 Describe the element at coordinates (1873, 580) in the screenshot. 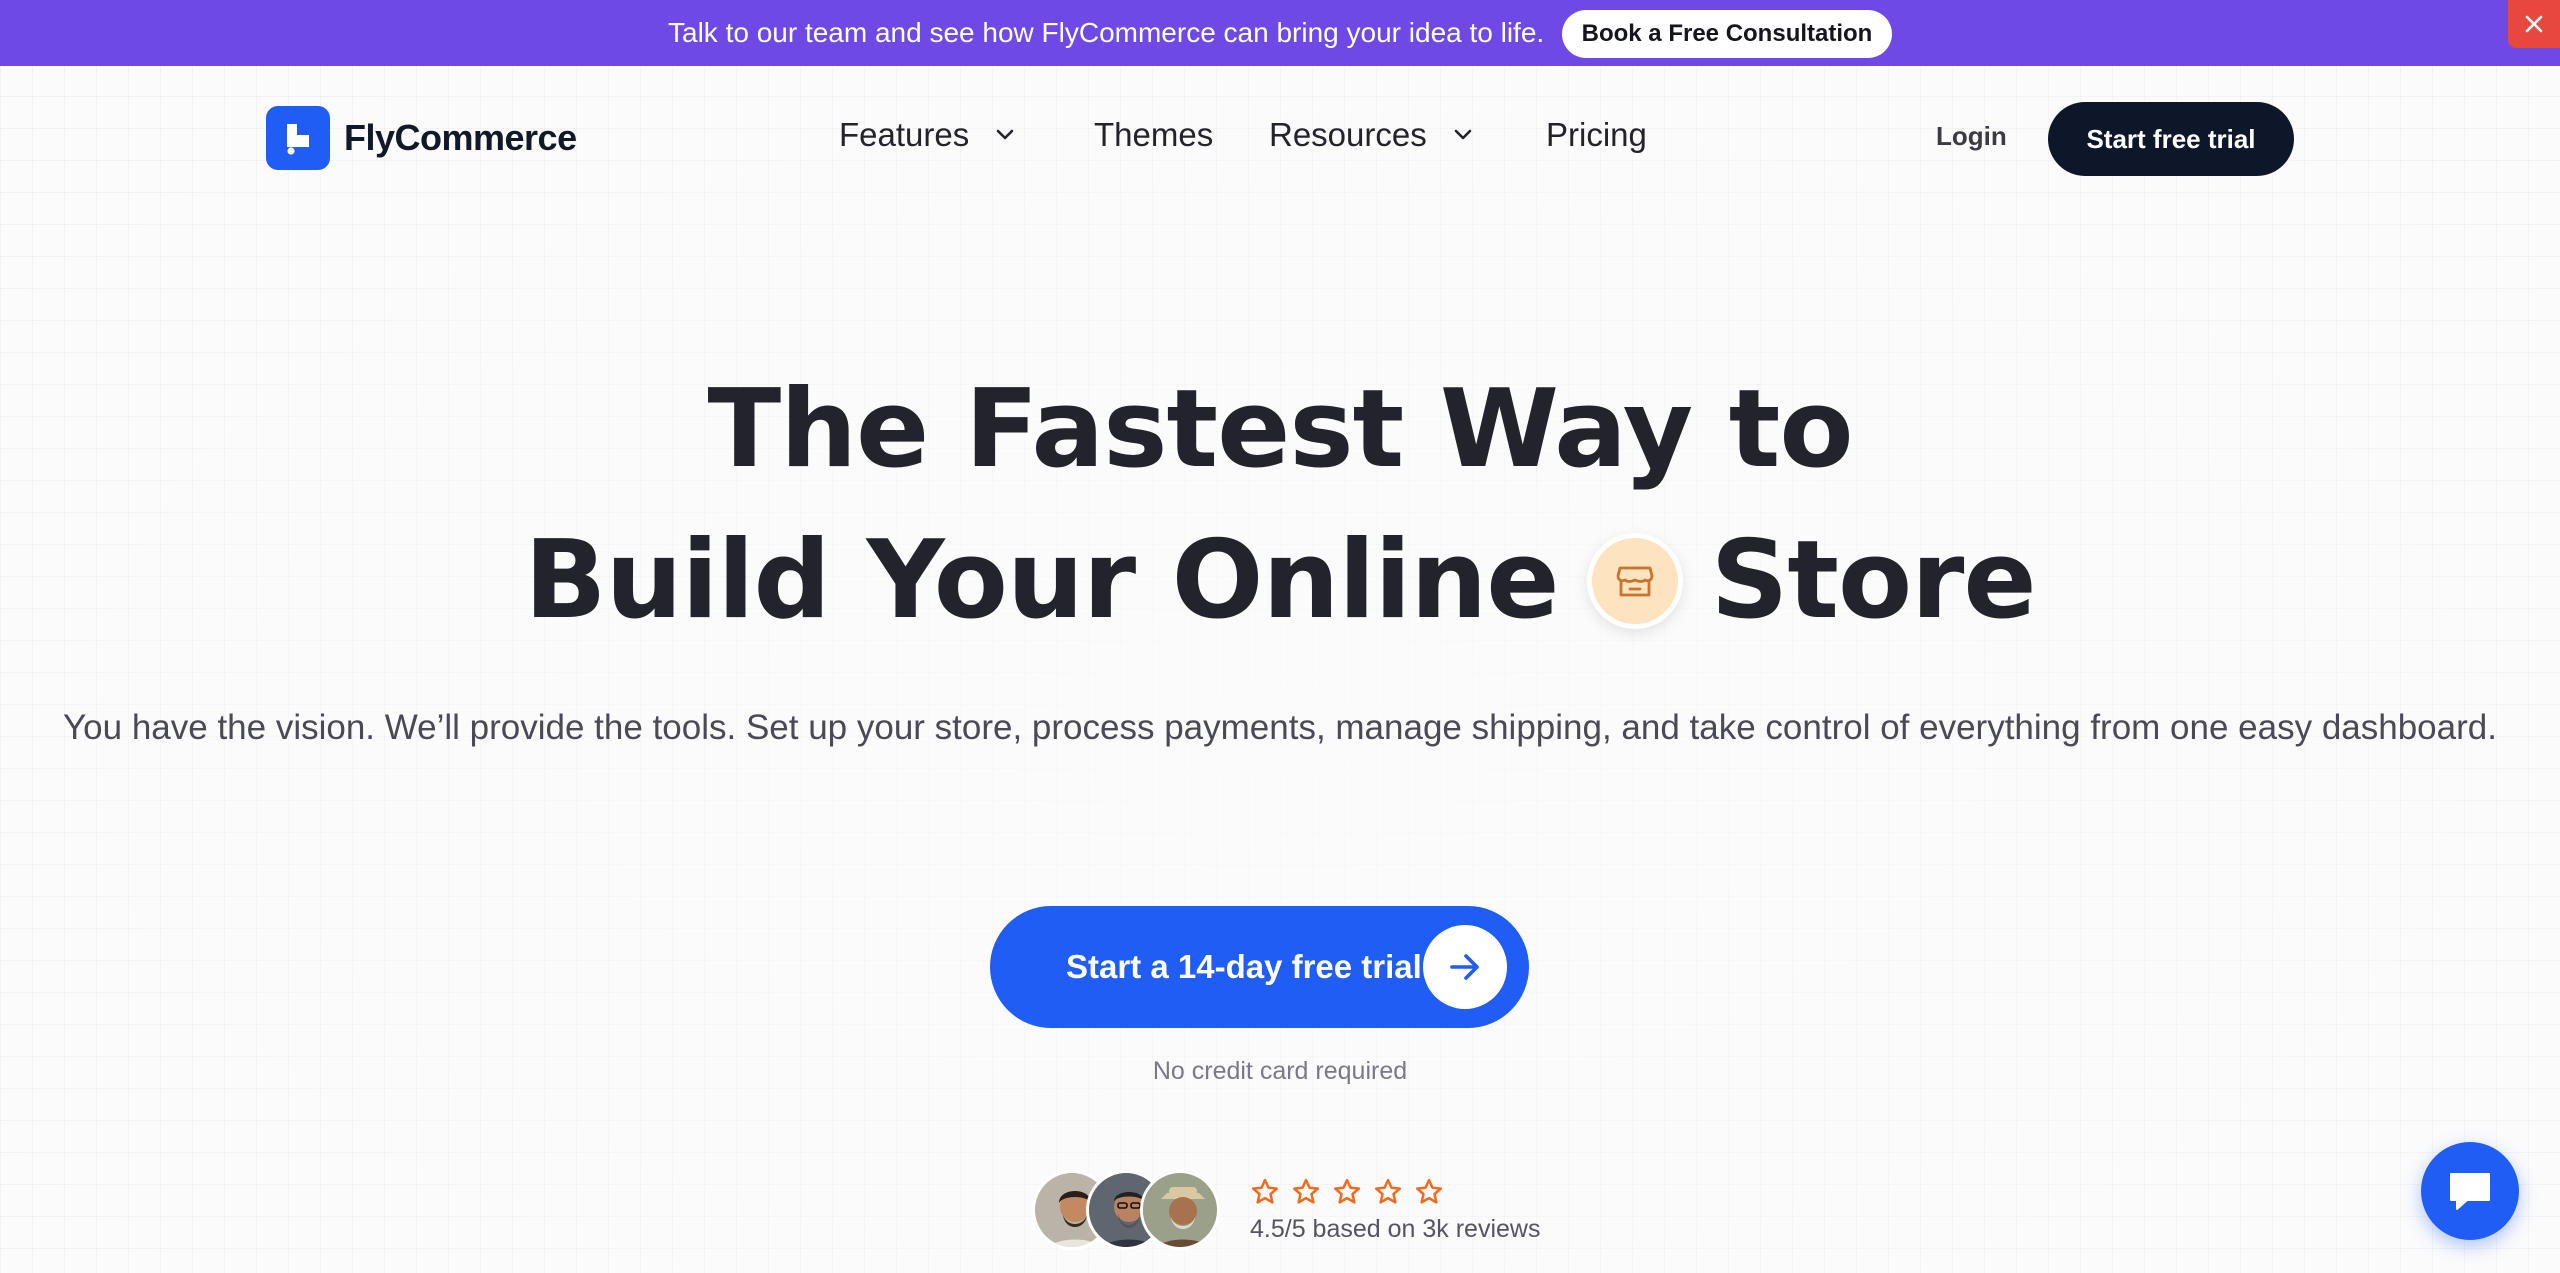

I see `headline-part-after: Store` at that location.